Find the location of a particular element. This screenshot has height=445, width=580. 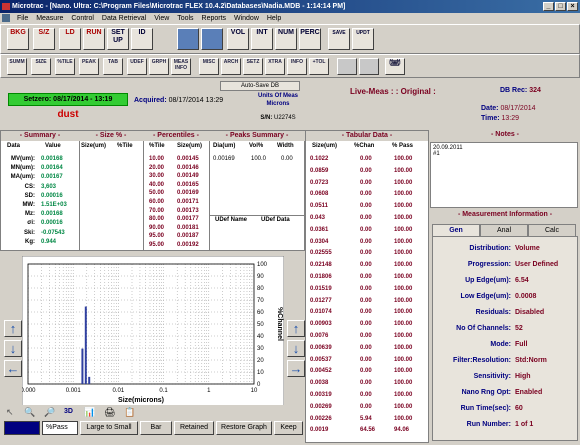

grid-icon is located at coordinates (212, 39).